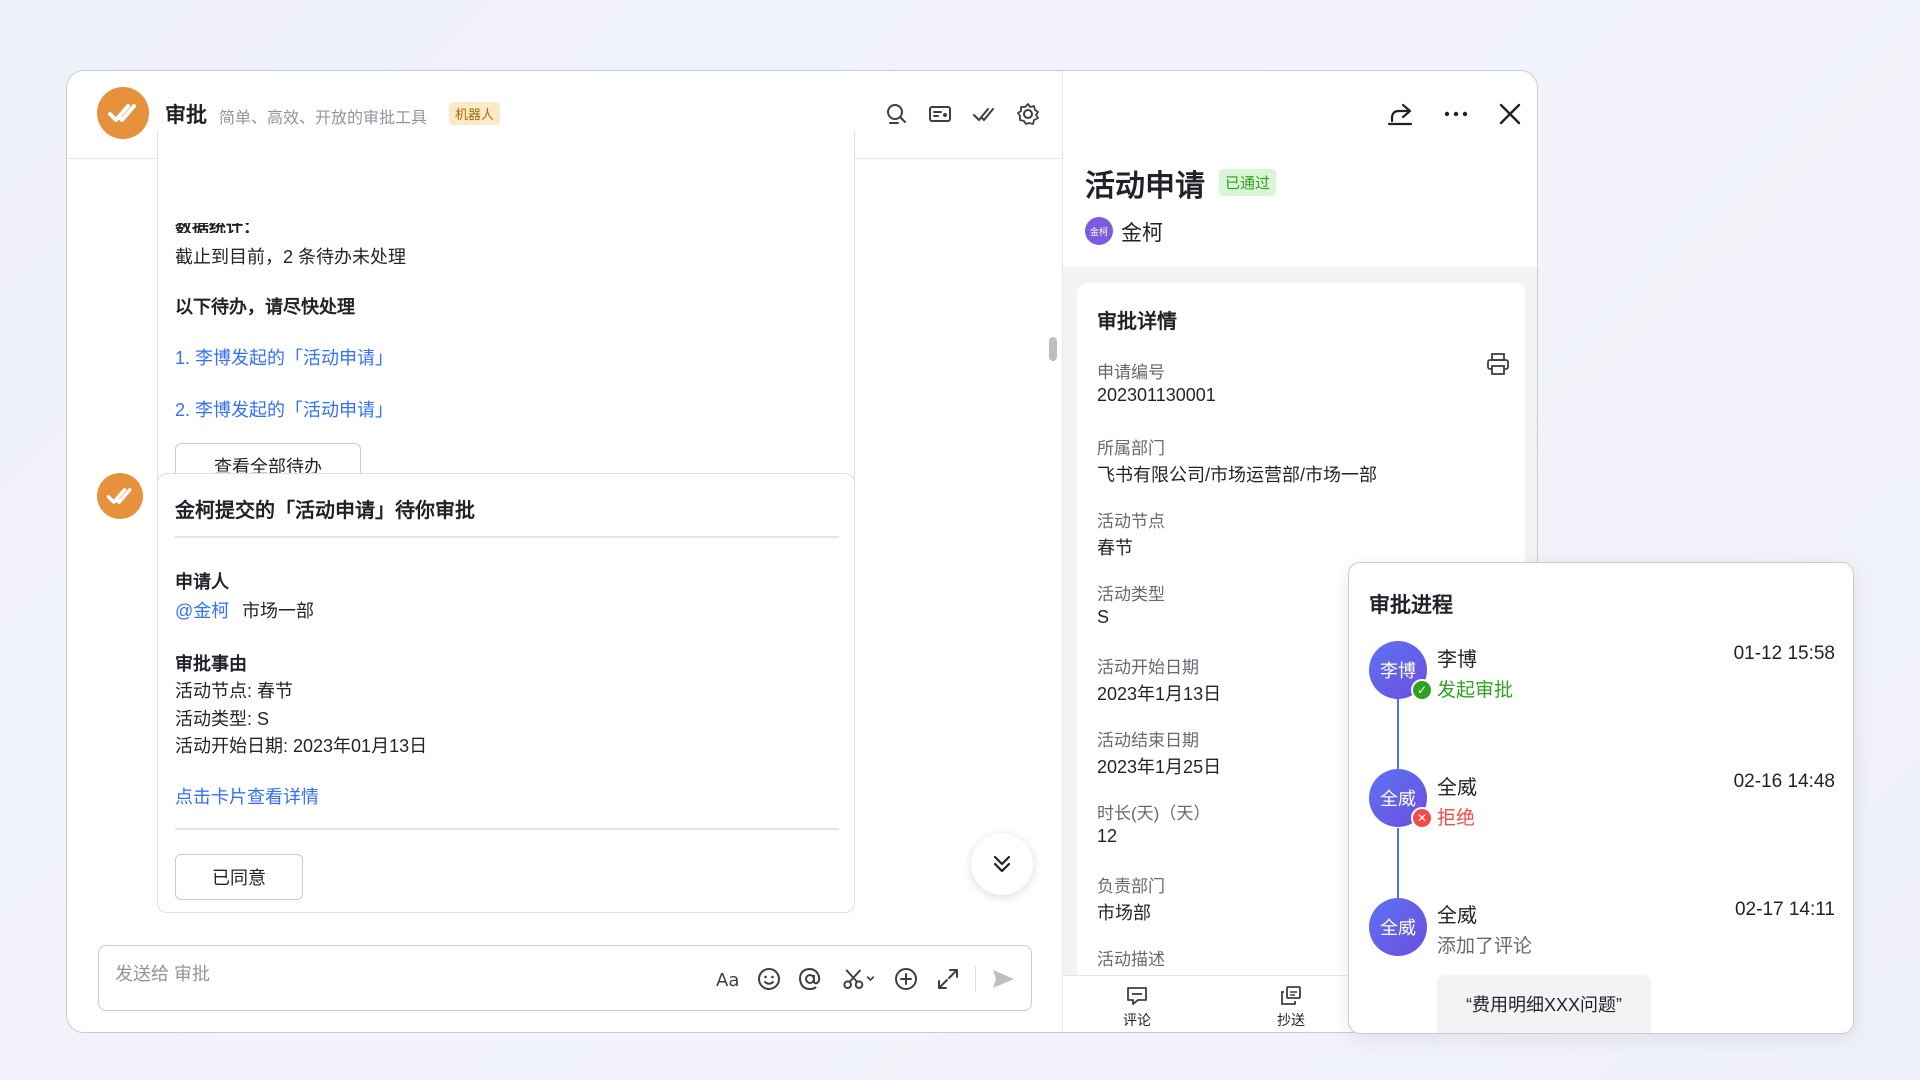 The width and height of the screenshot is (1920, 1080). Describe the element at coordinates (1148, 667) in the screenshot. I see `field-label: 活动开始日期` at that location.